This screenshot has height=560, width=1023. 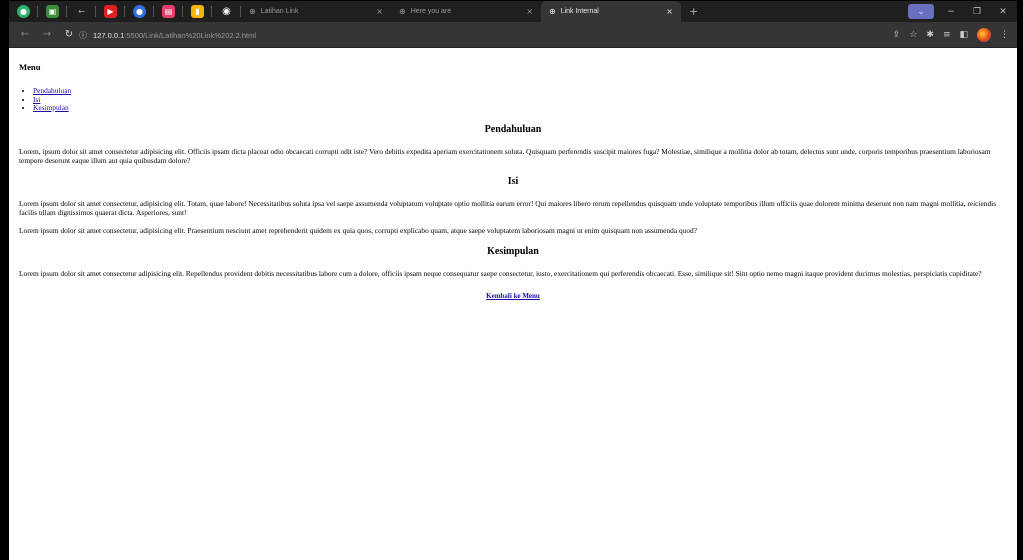 I want to click on back-link-container: Kembali ke Menu, so click(x=513, y=296).